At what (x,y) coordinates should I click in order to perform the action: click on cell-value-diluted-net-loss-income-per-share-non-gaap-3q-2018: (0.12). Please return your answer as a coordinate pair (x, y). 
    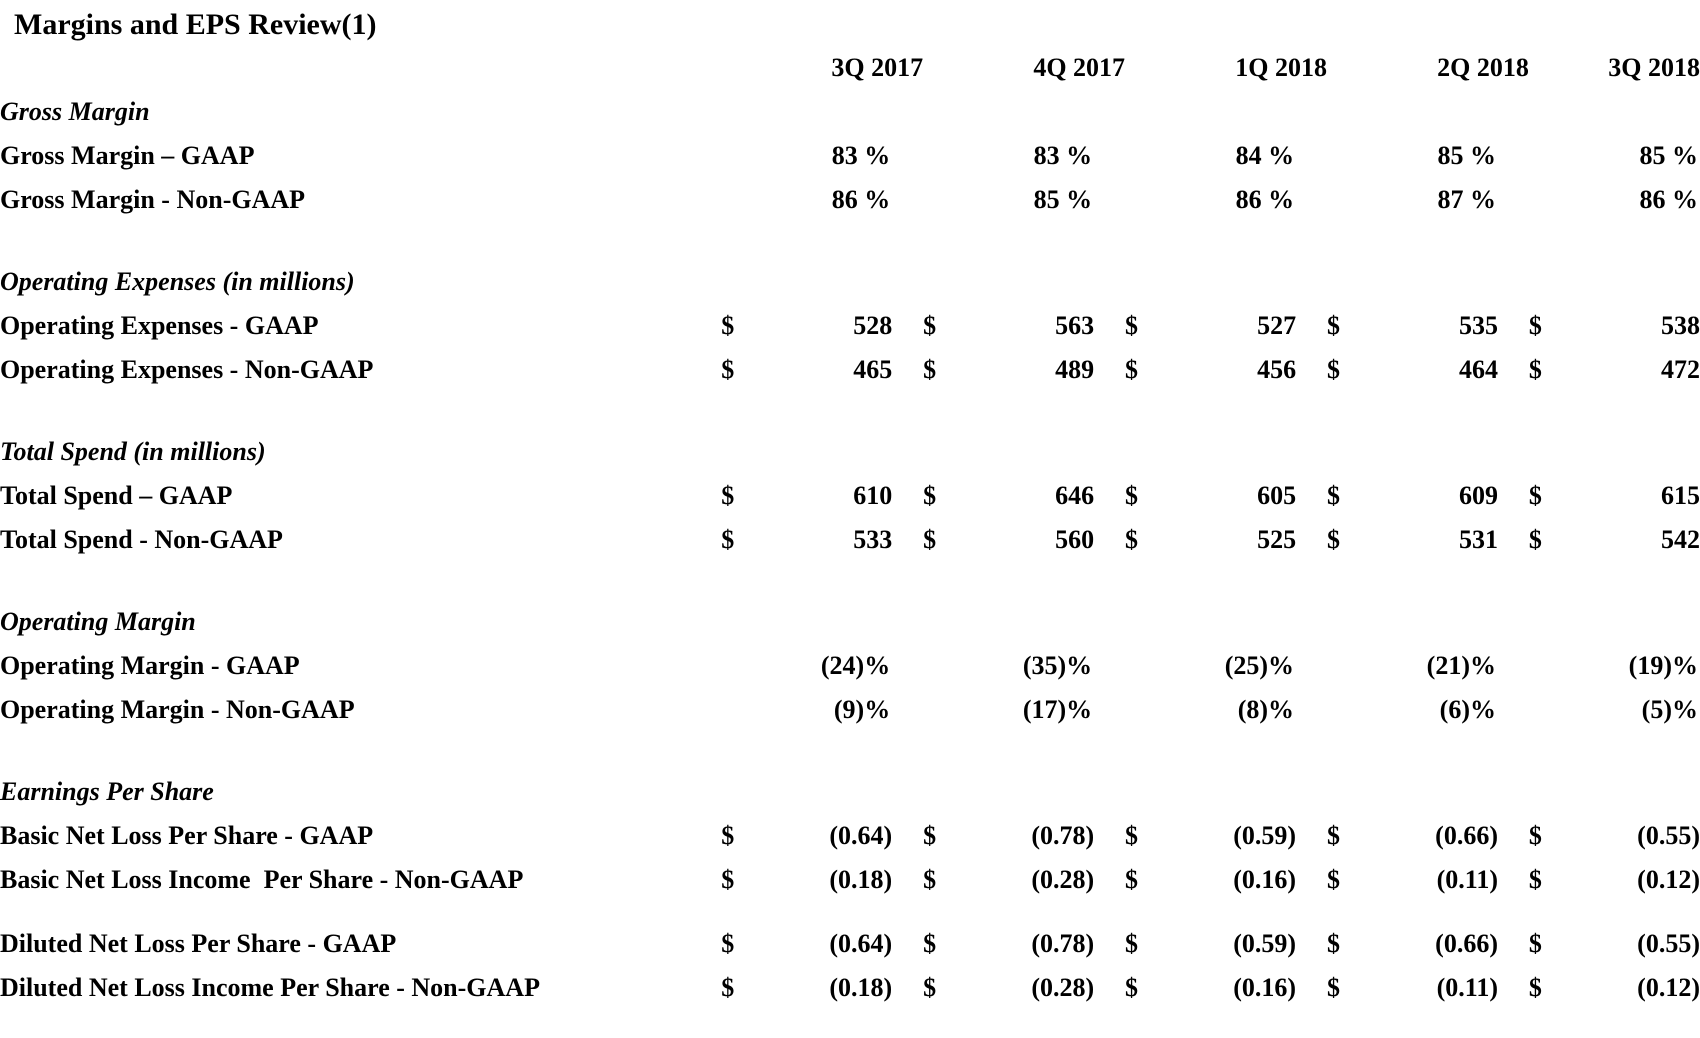
    Looking at the image, I should click on (1668, 987).